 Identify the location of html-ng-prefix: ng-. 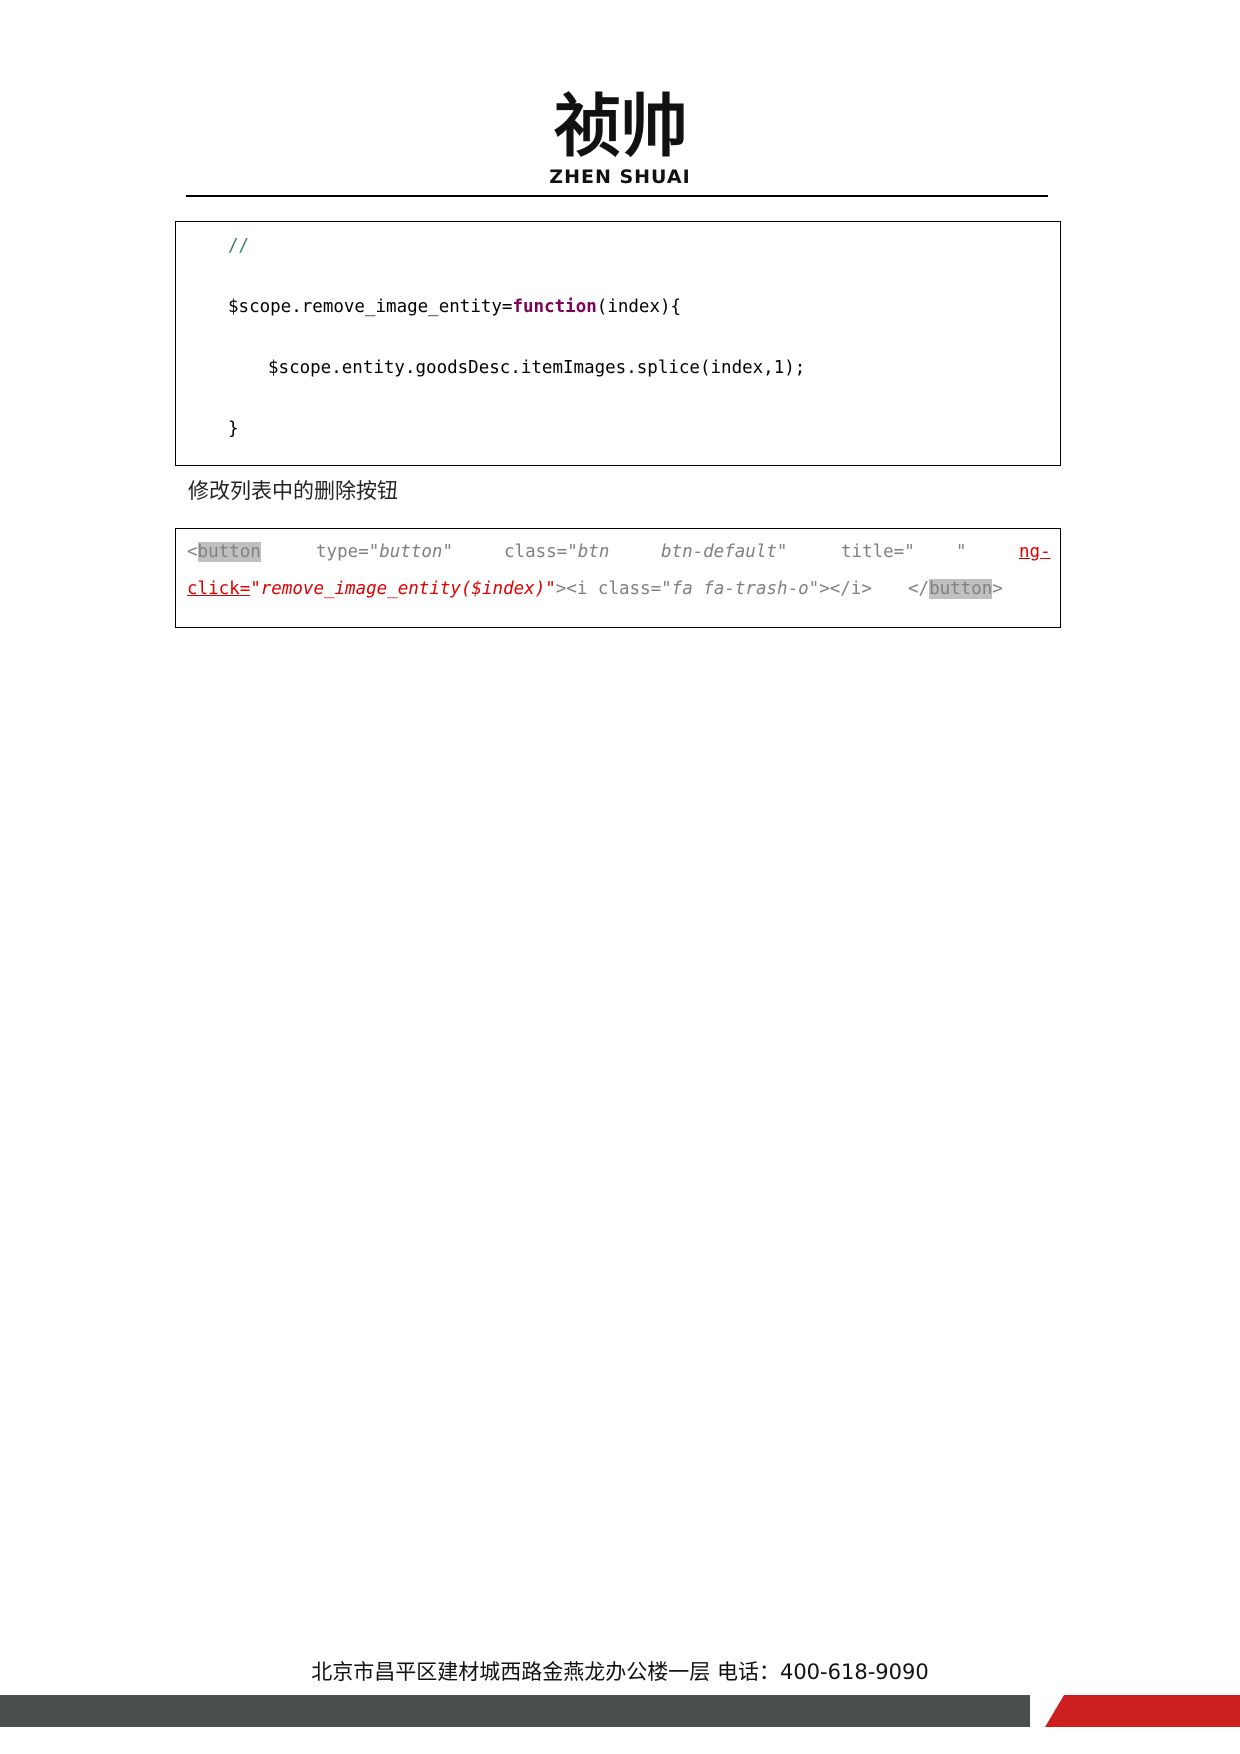
(1035, 552).